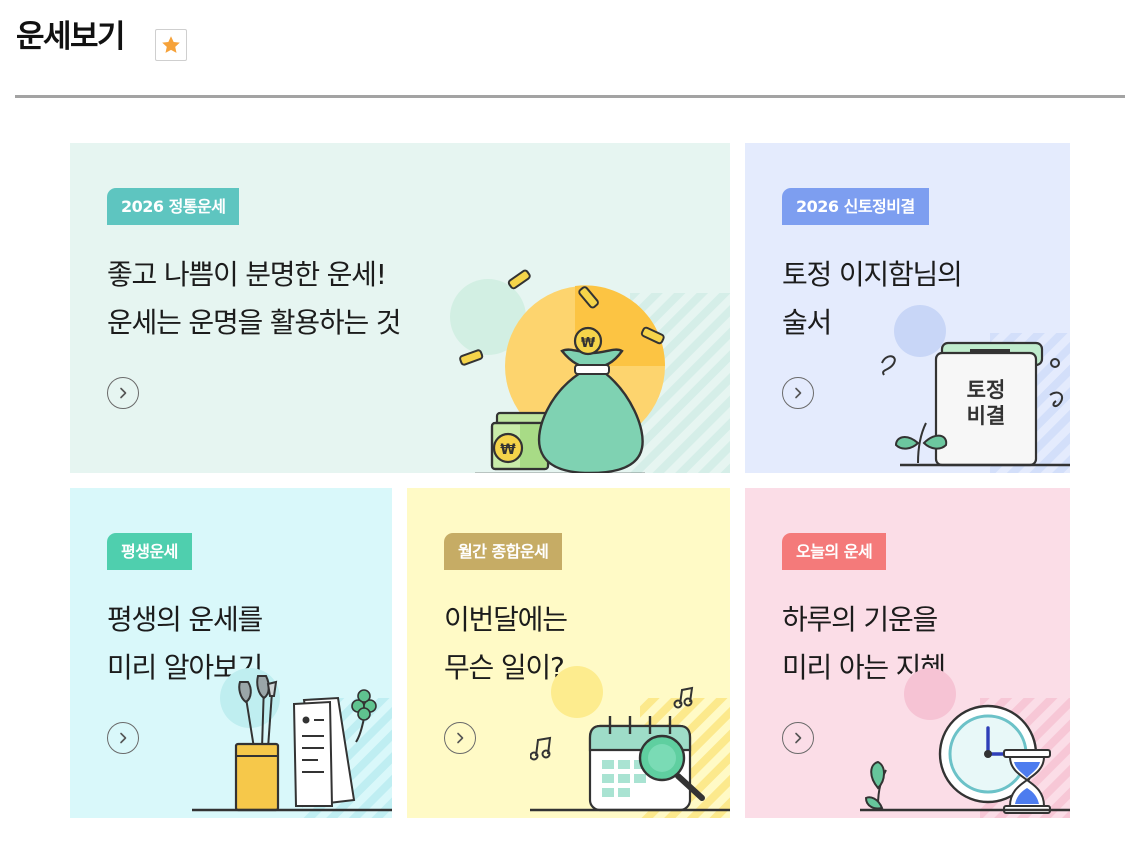  What do you see at coordinates (247, 274) in the screenshot?
I see `card-headline-line: 좋고 나쁨이 분명한 운세!` at bounding box center [247, 274].